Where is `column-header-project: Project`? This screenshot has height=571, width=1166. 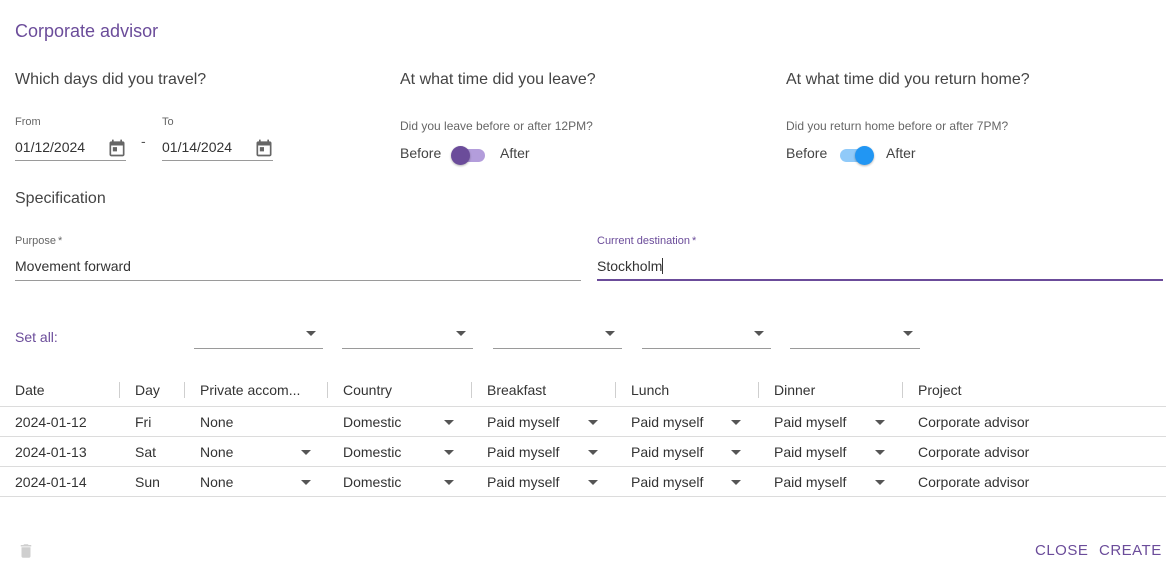 column-header-project: Project is located at coordinates (940, 390).